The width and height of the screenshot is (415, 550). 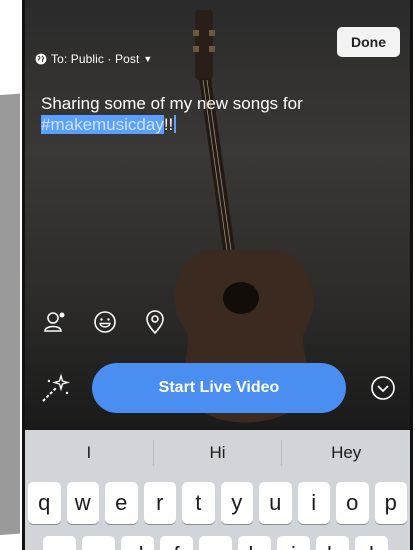 I want to click on selected-hashtag: #makemusicday, so click(x=102, y=124).